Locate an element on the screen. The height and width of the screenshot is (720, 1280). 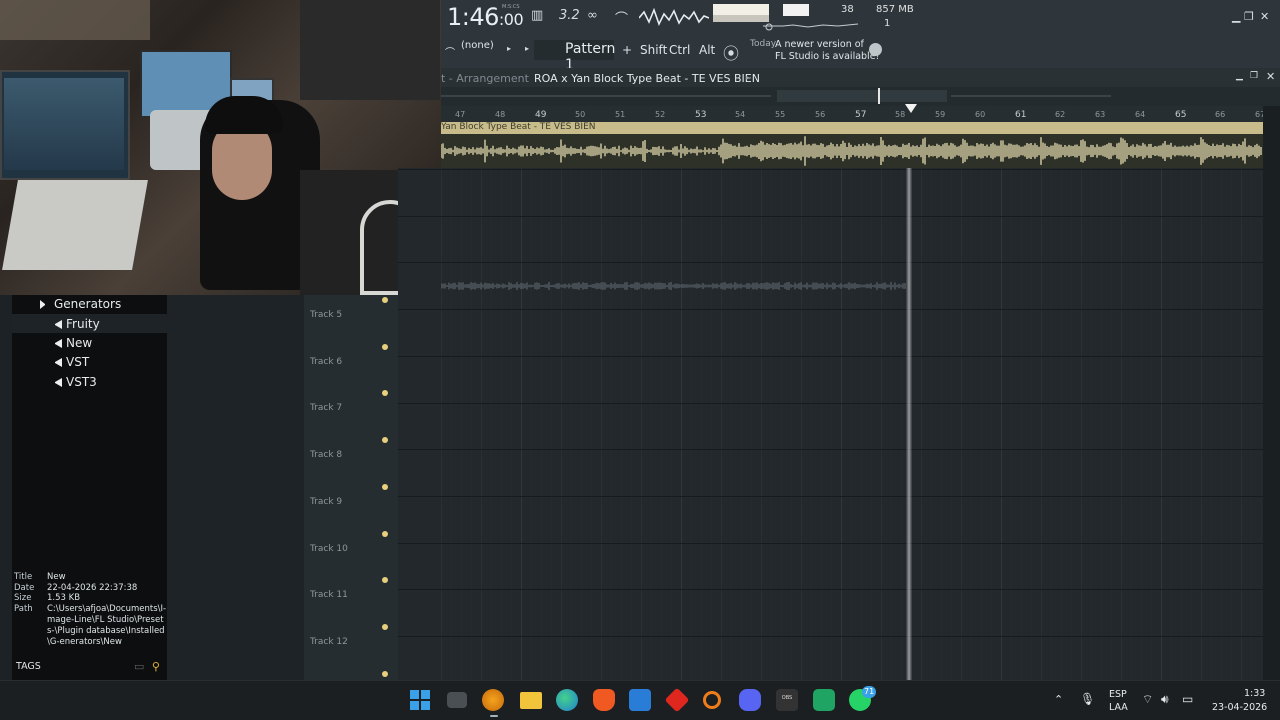
step-edit-icon: 3.2 is located at coordinates (569, 15).